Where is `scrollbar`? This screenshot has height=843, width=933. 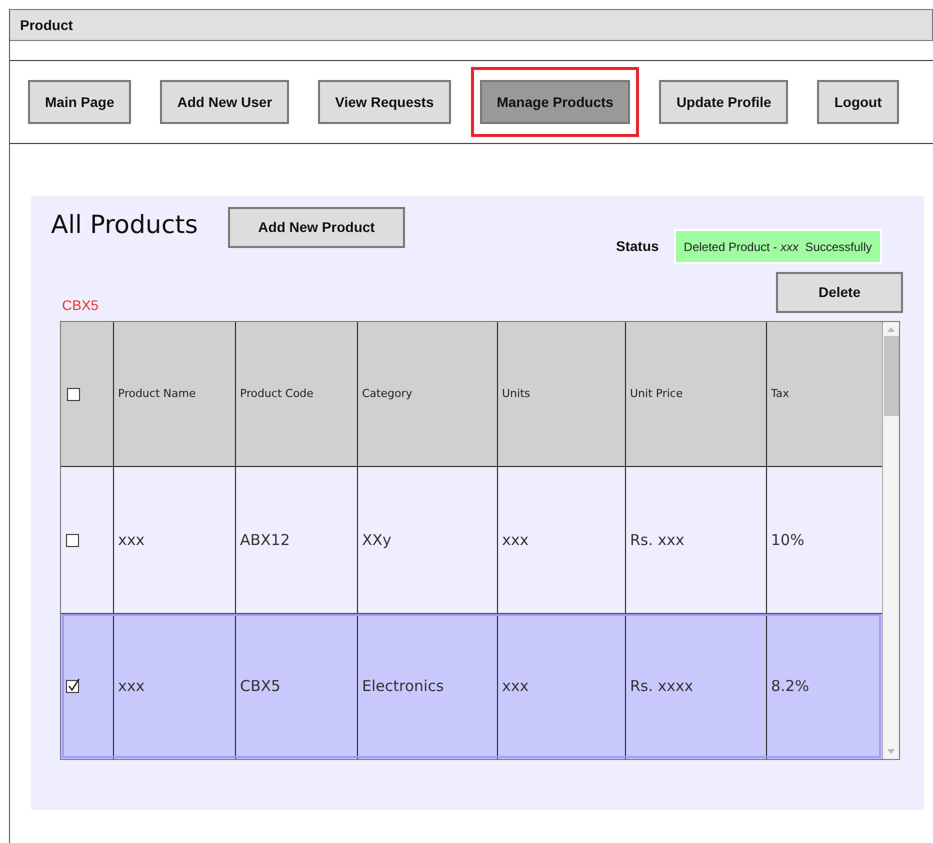 scrollbar is located at coordinates (890, 540).